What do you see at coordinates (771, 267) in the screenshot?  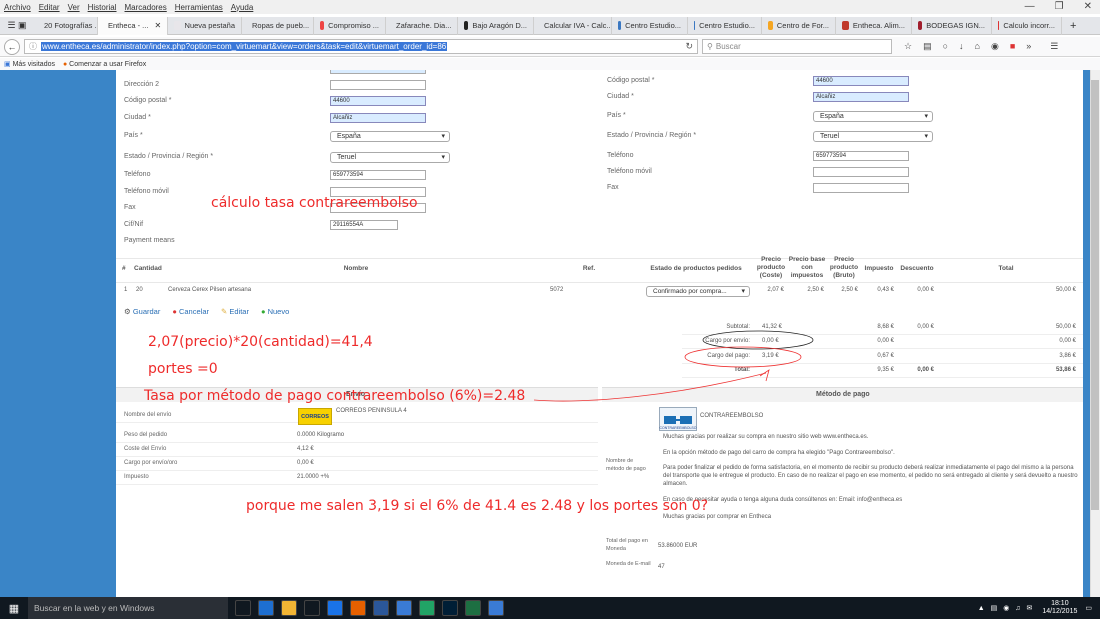 I see `col-cost-header: Precio producto (Coste)` at bounding box center [771, 267].